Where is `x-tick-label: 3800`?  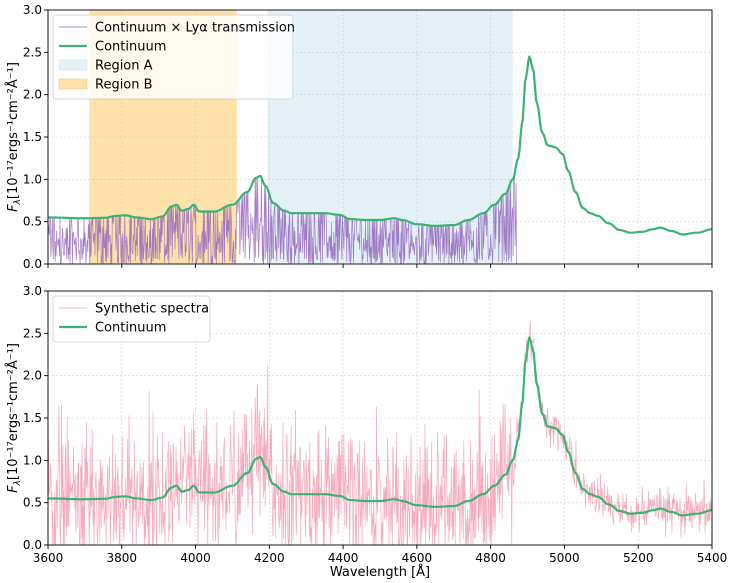
x-tick-label: 3800 is located at coordinates (122, 558).